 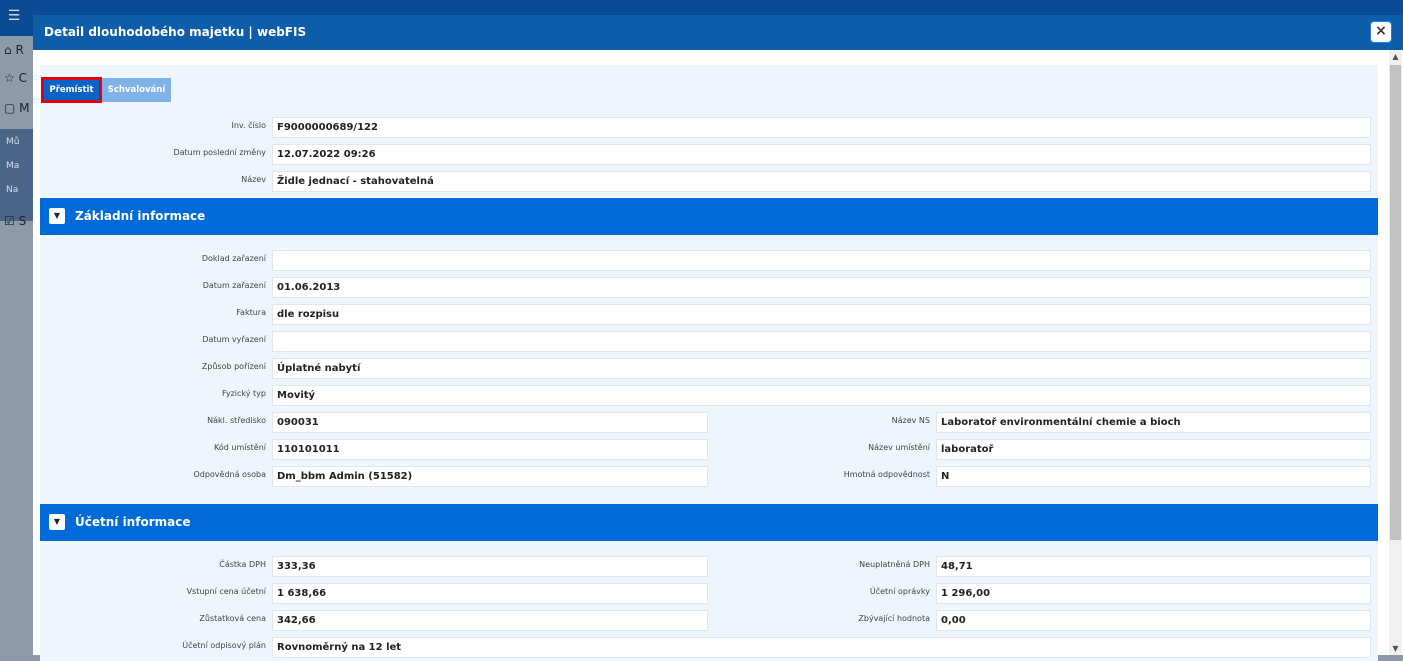 I want to click on field-row: Doklad zařazení, so click(x=709, y=261).